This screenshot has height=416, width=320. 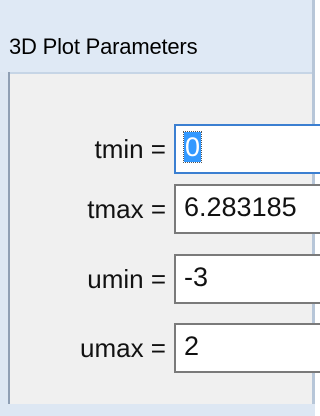 What do you see at coordinates (247, 149) in the screenshot?
I see `tmin-input: 0` at bounding box center [247, 149].